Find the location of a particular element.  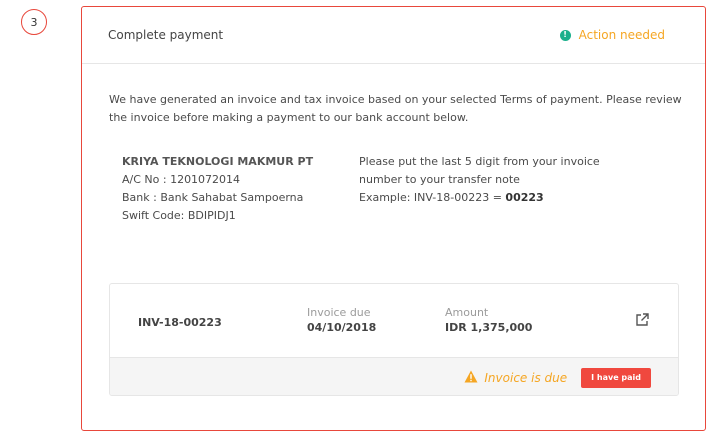

invoice-due-status: Invoice is due is located at coordinates (515, 378).